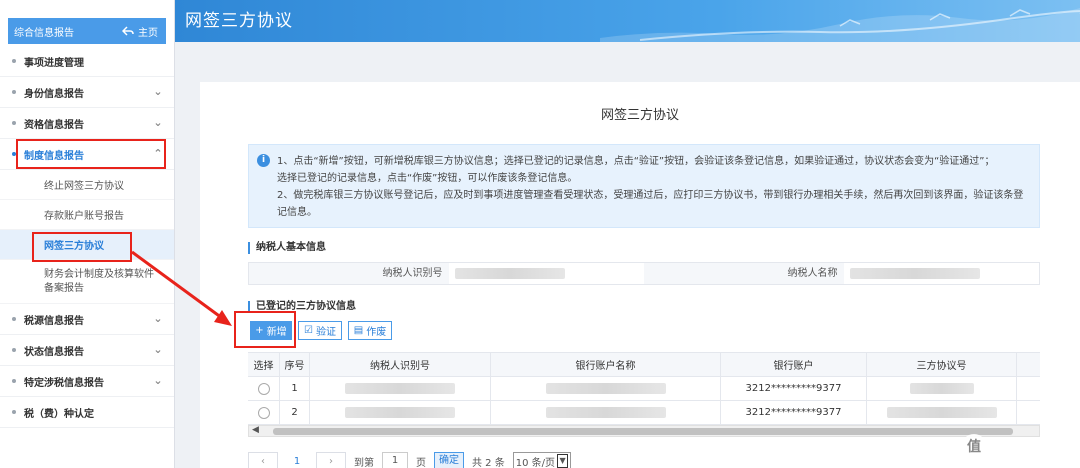 The image size is (1080, 468). What do you see at coordinates (974, 447) in the screenshot?
I see `watermark-logo-icon: 值` at bounding box center [974, 447].